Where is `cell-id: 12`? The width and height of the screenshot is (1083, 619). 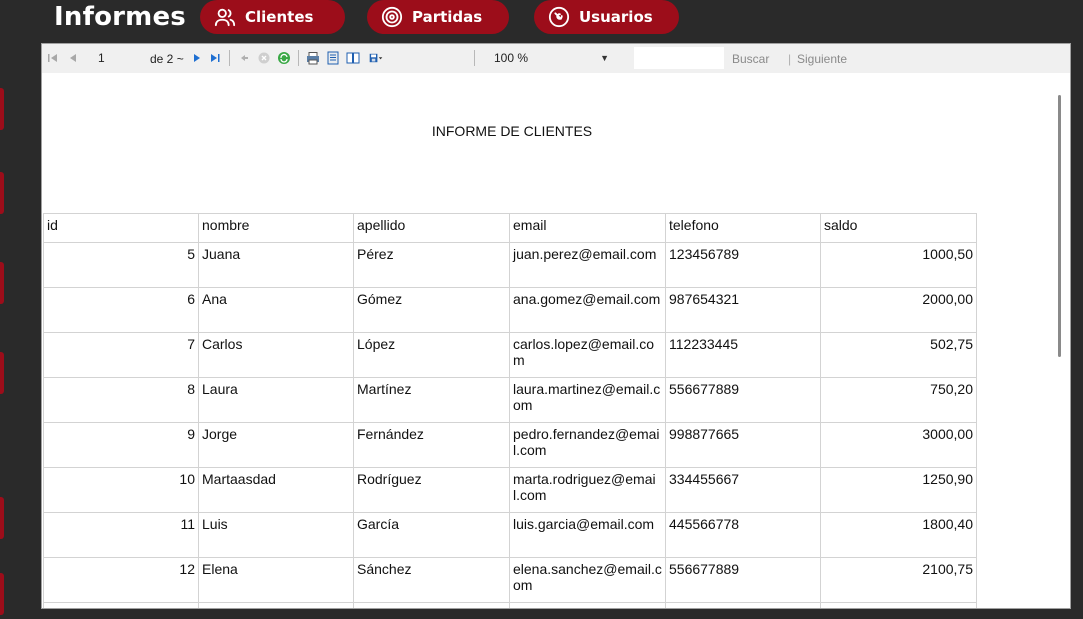
cell-id: 12 is located at coordinates (121, 580).